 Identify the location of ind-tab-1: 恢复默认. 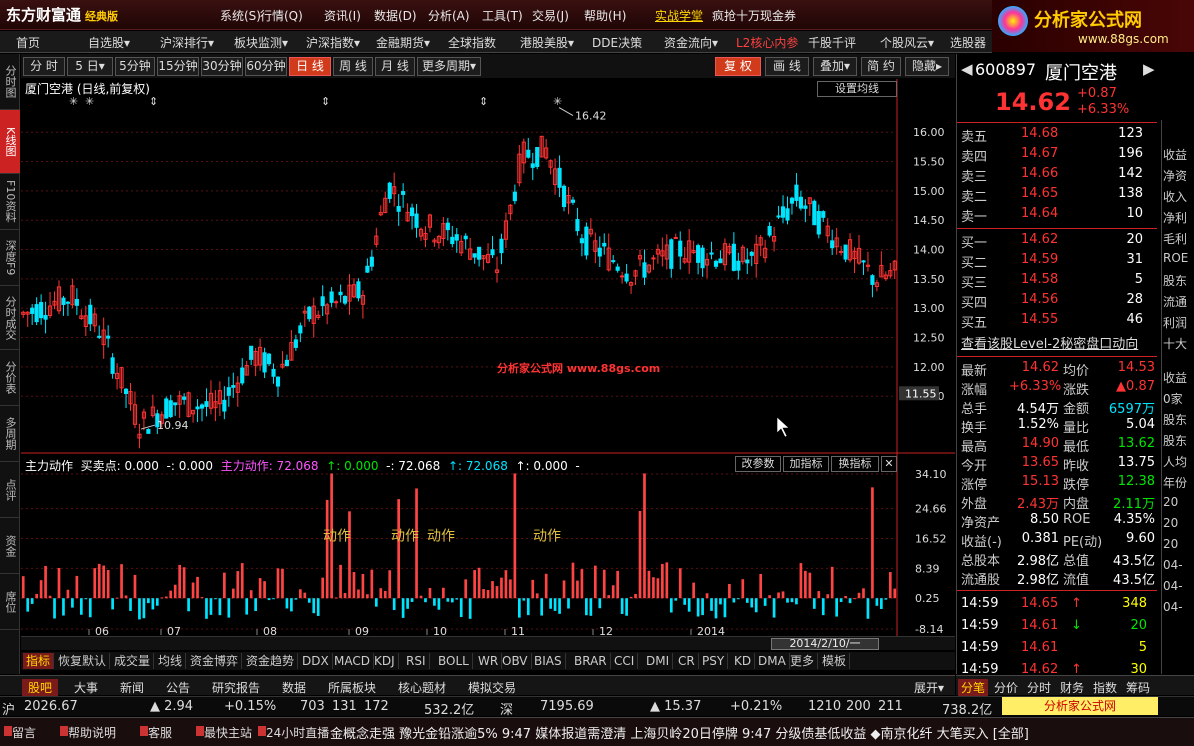
(83, 661).